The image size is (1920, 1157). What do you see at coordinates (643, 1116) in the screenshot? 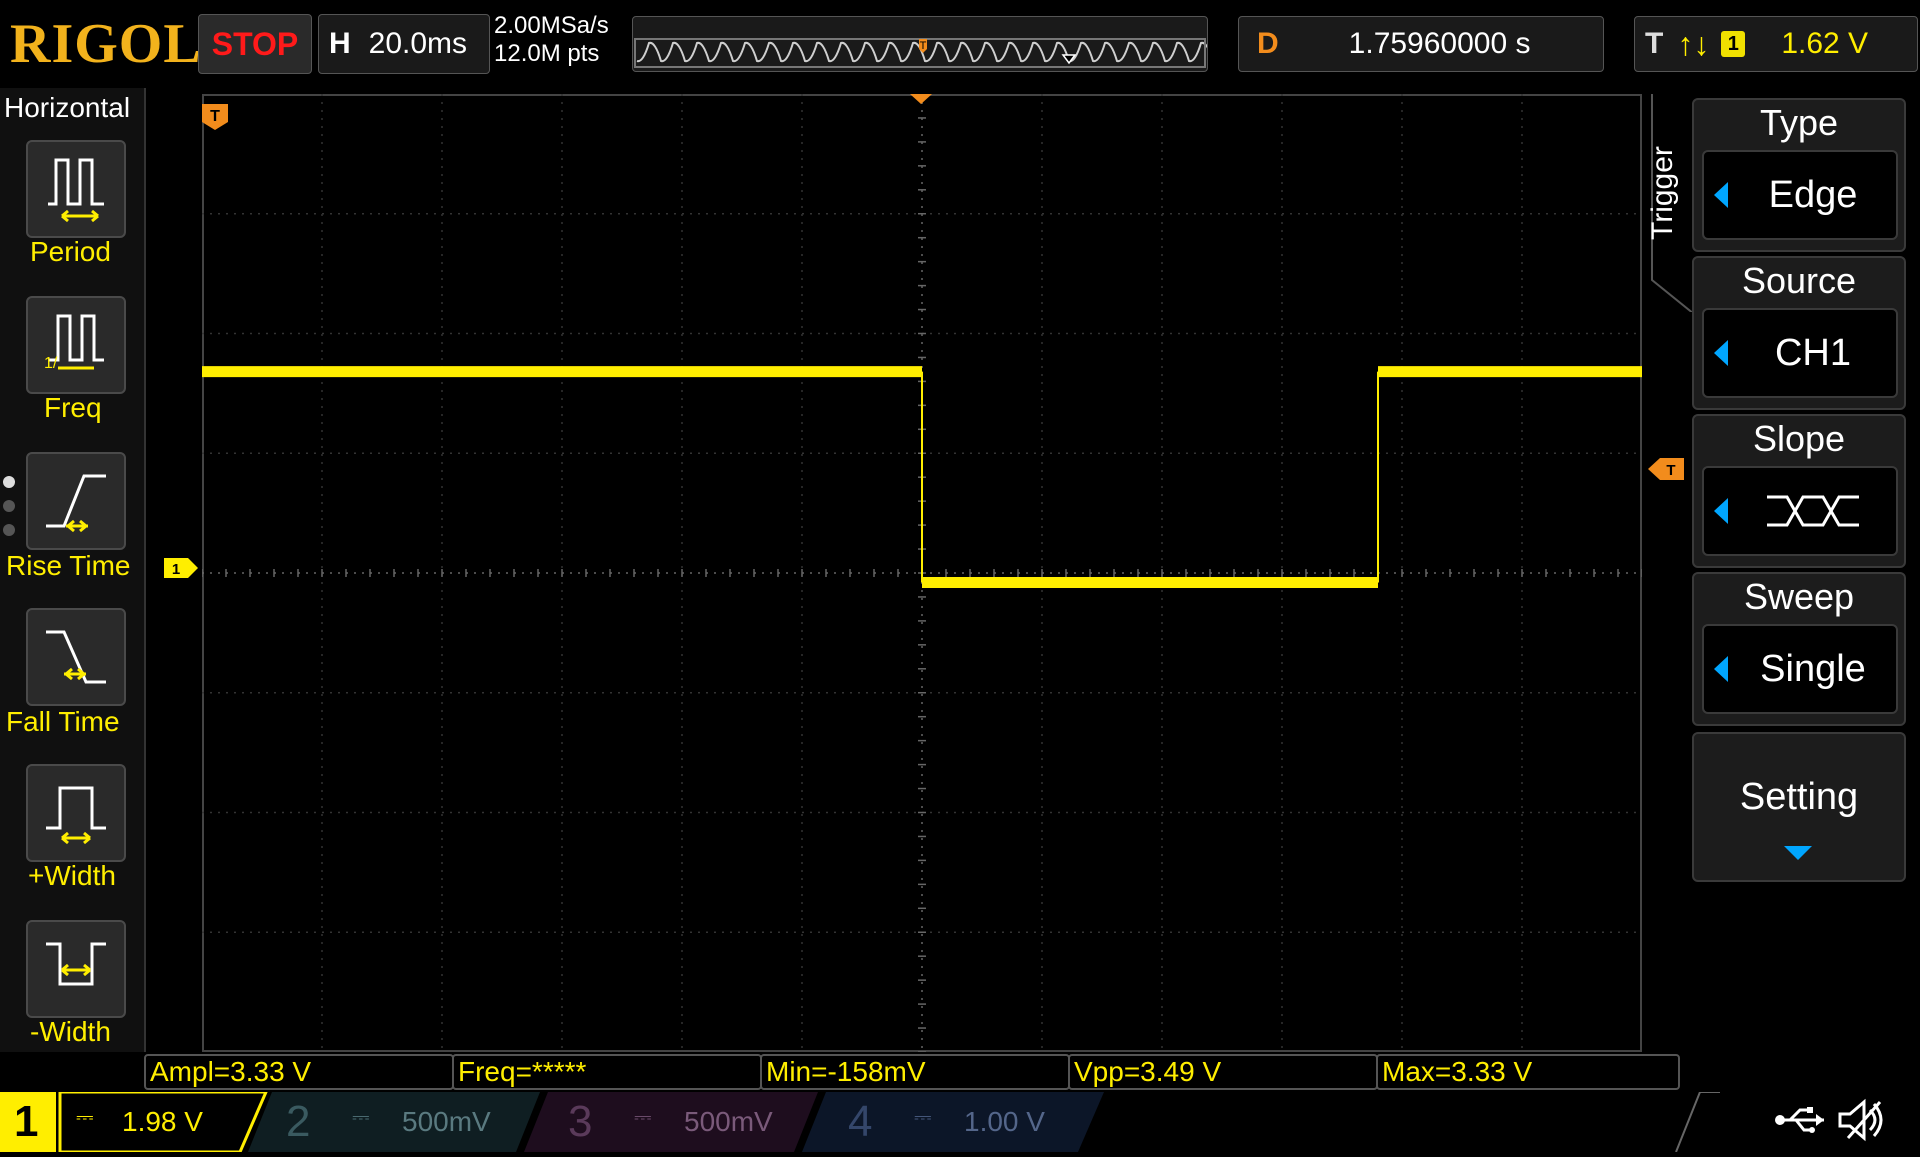
I see `channel3-coupling-icon: ⎓` at bounding box center [643, 1116].